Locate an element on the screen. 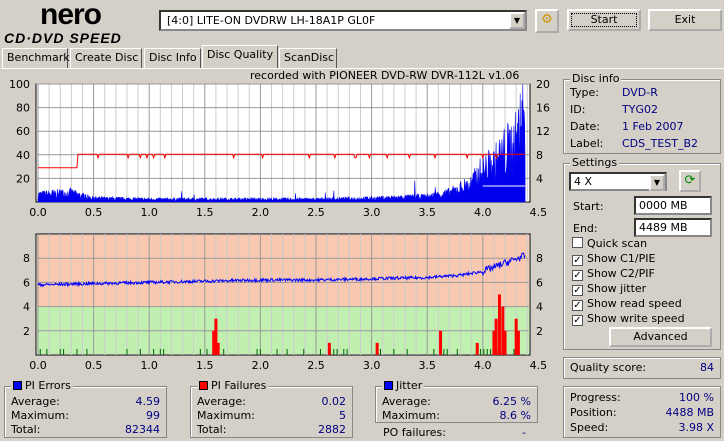 The width and height of the screenshot is (724, 441). x-tick-label: 1.5 is located at coordinates (205, 212).